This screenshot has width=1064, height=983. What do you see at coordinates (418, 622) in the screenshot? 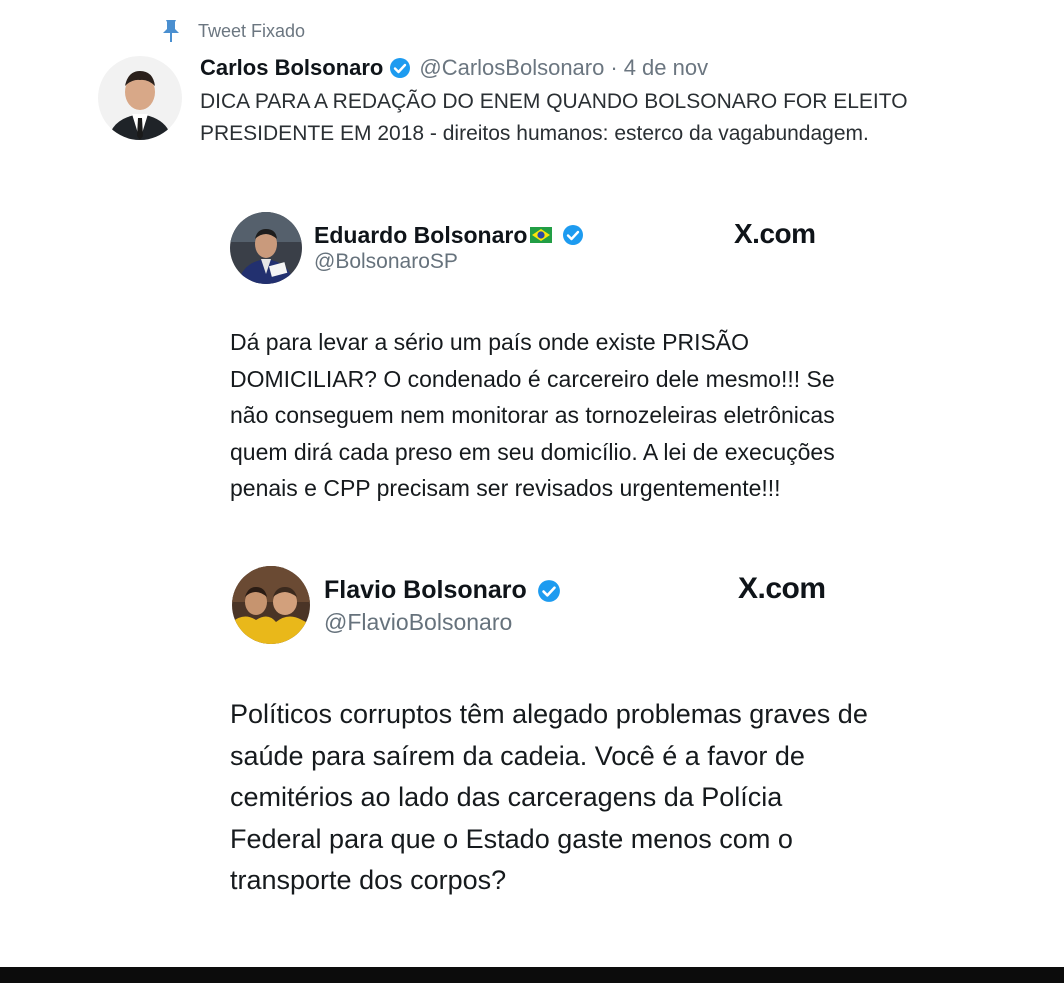
I see `author-handle: @FlavioBolsonaro` at bounding box center [418, 622].